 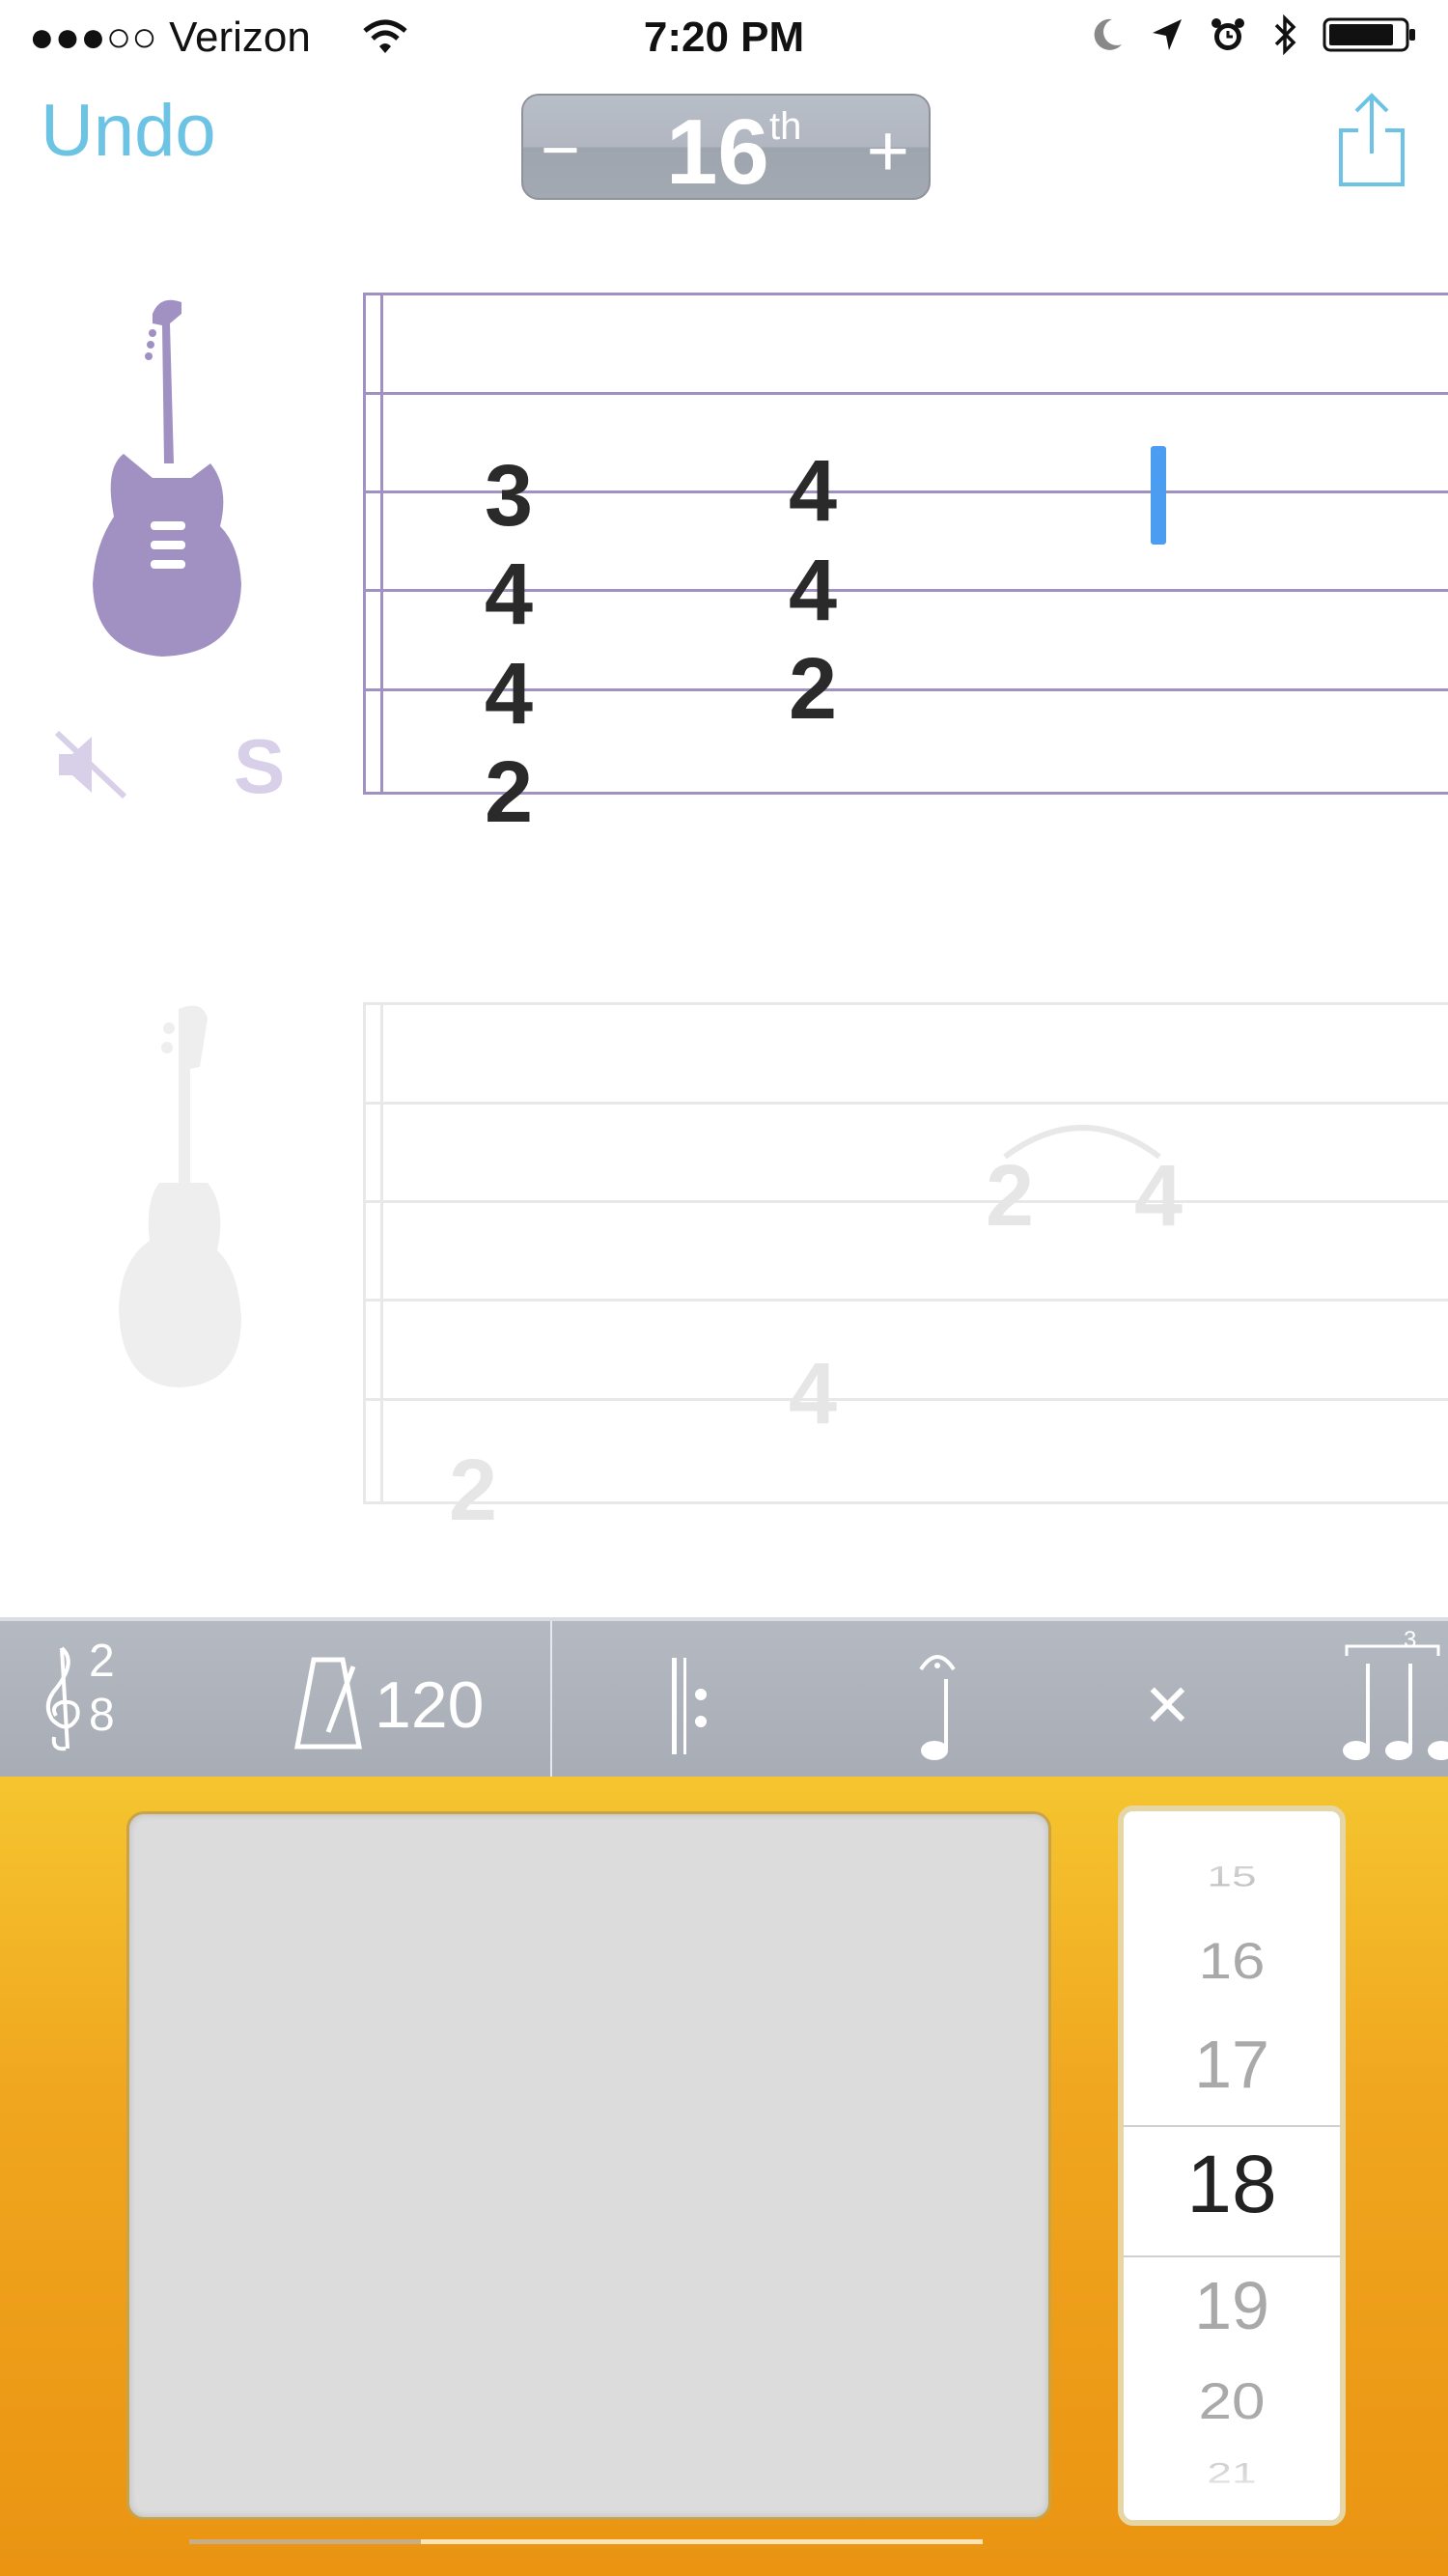 I want to click on alarm-icon, so click(x=1228, y=34).